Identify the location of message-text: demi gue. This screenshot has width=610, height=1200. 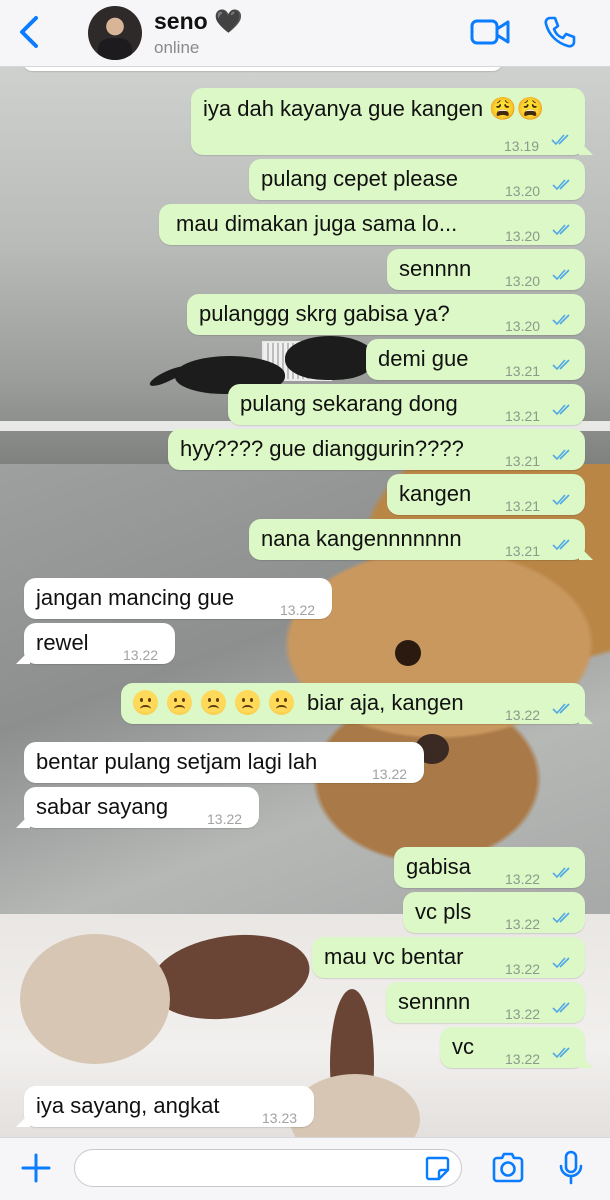
(423, 358).